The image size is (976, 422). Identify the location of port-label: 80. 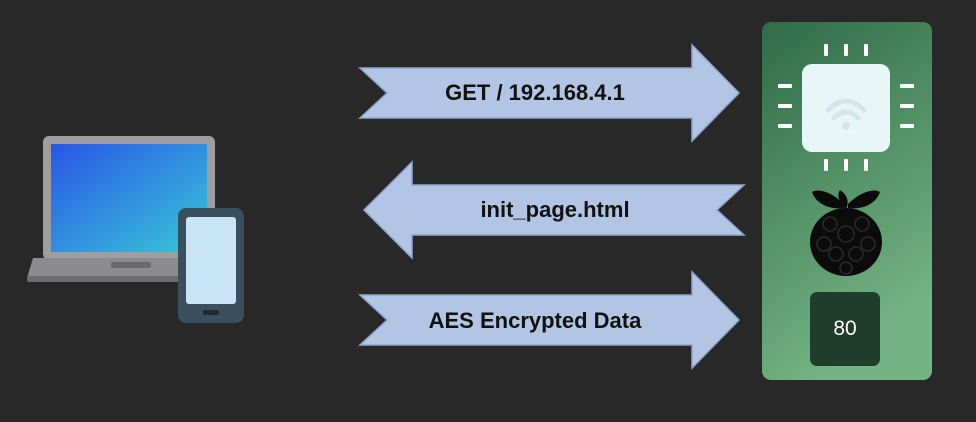
(845, 328).